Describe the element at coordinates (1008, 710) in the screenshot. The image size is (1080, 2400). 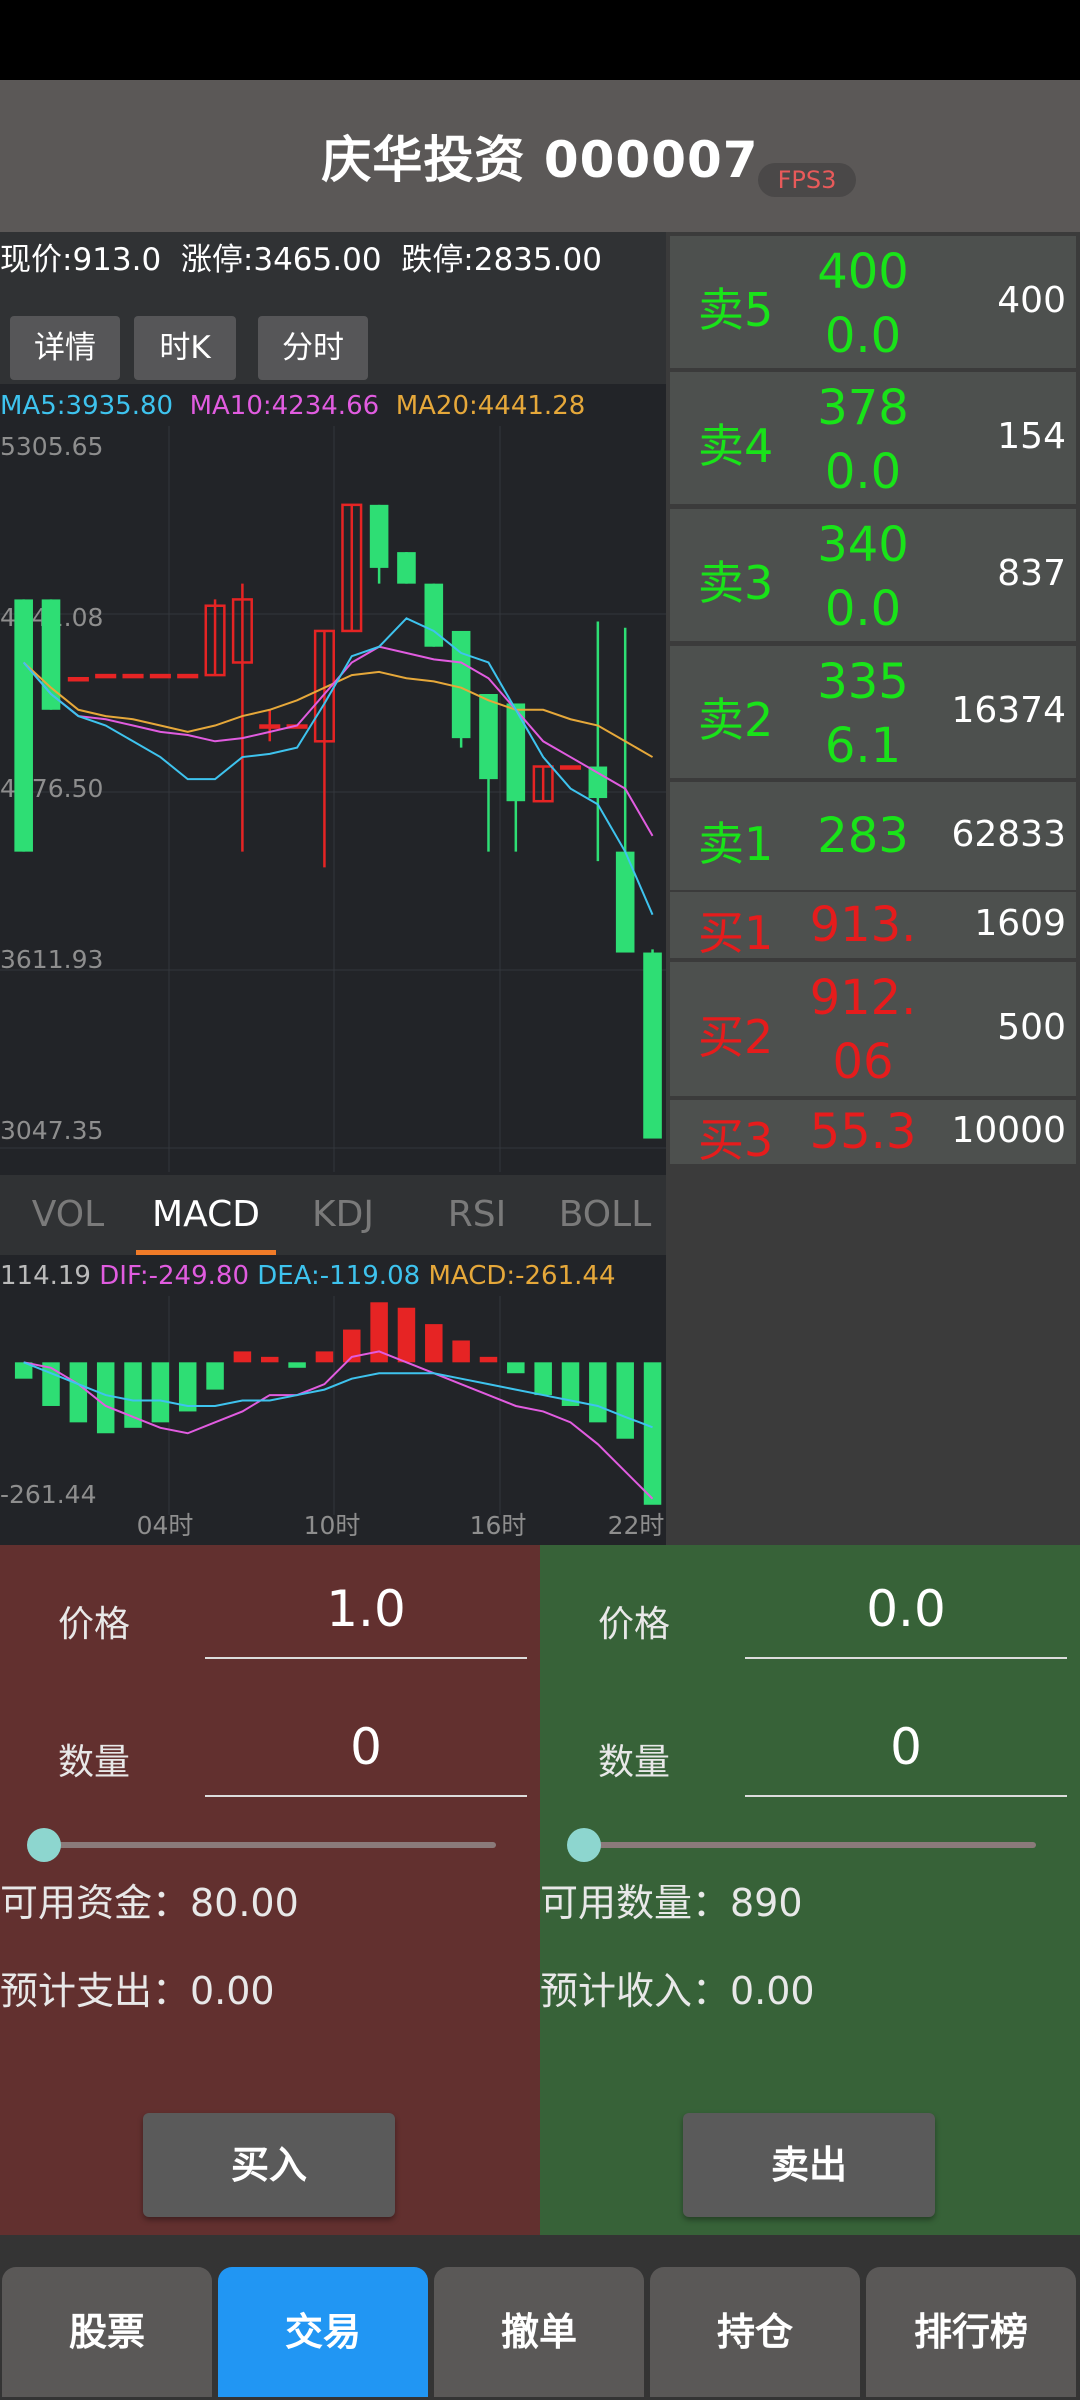
I see `book-volume: 16374` at that location.